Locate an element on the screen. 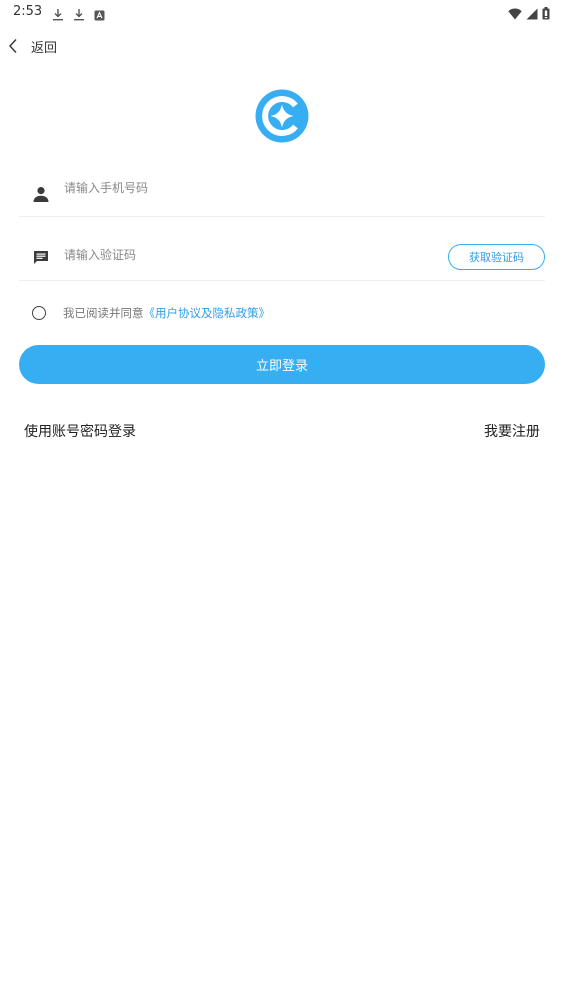  app-notification-icon is located at coordinates (99, 15).